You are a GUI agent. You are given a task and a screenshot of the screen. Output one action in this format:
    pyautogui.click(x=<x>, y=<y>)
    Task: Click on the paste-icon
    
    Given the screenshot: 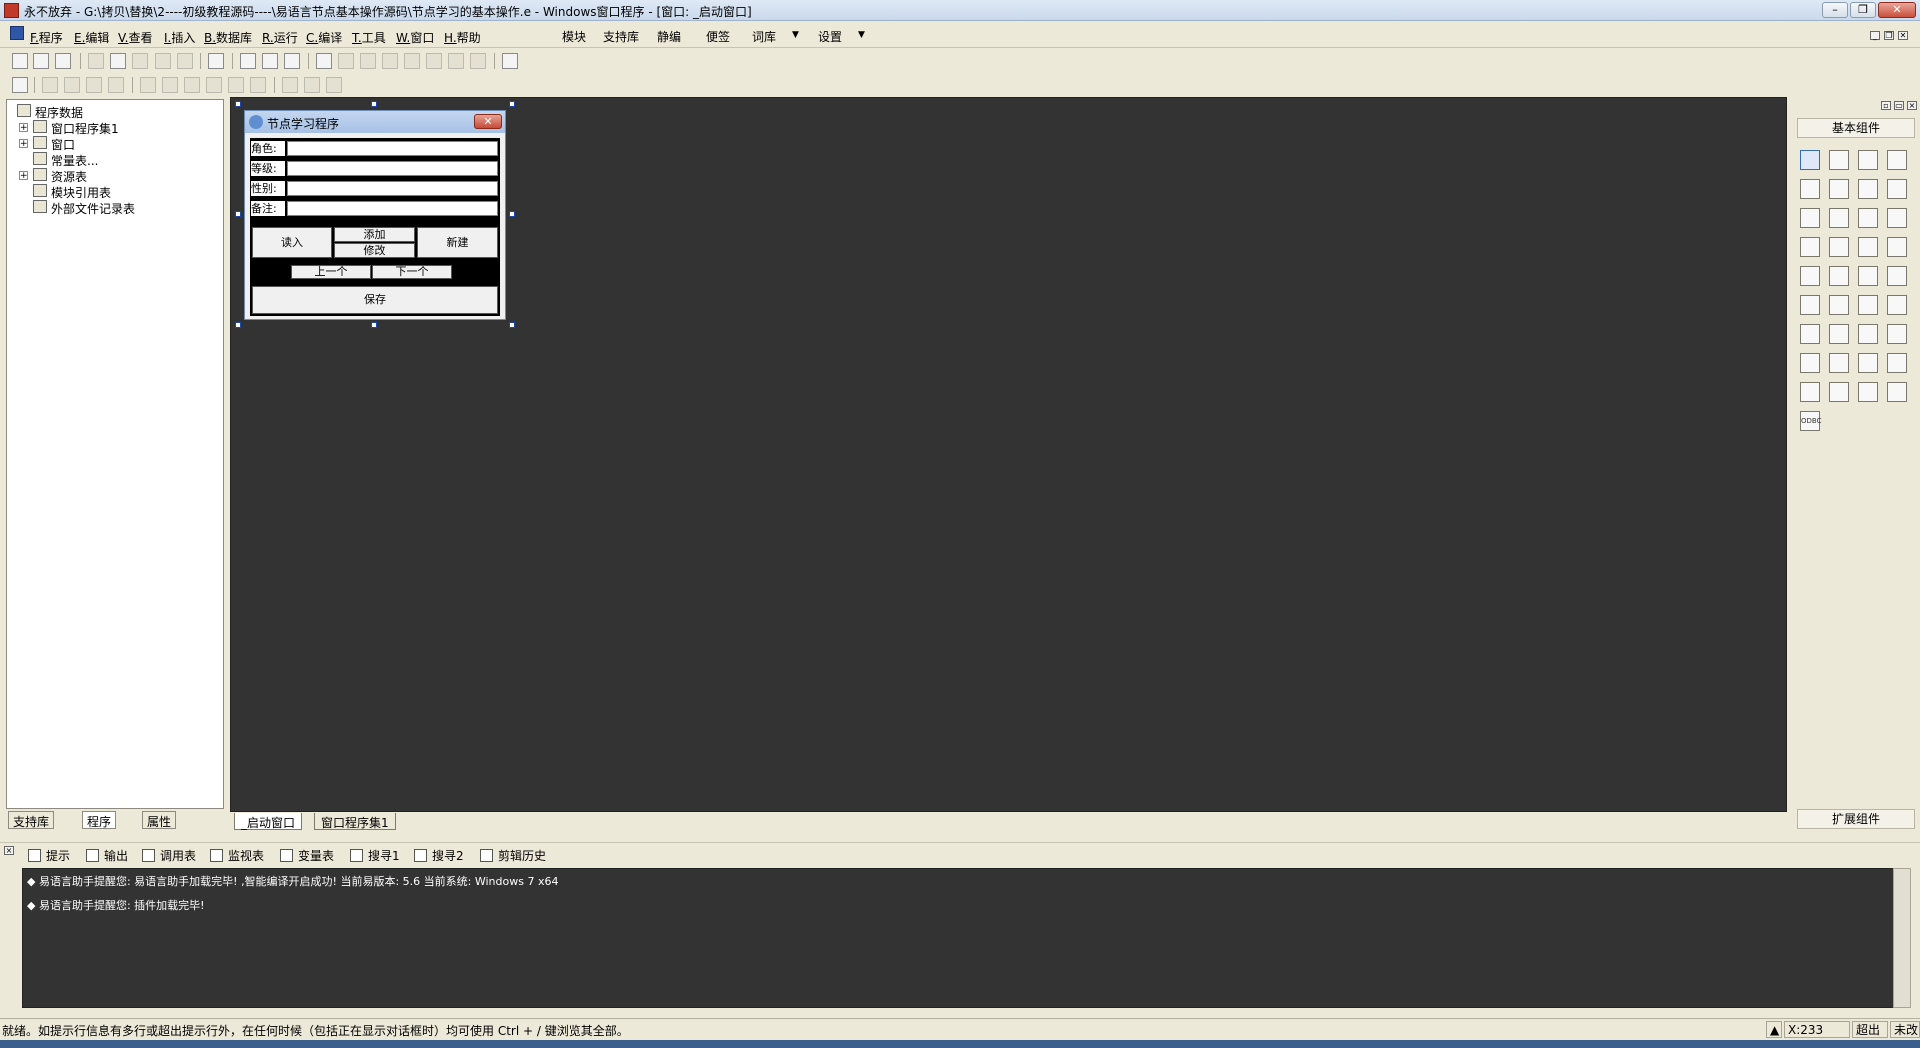 What is the action you would take?
    pyautogui.click(x=140, y=61)
    